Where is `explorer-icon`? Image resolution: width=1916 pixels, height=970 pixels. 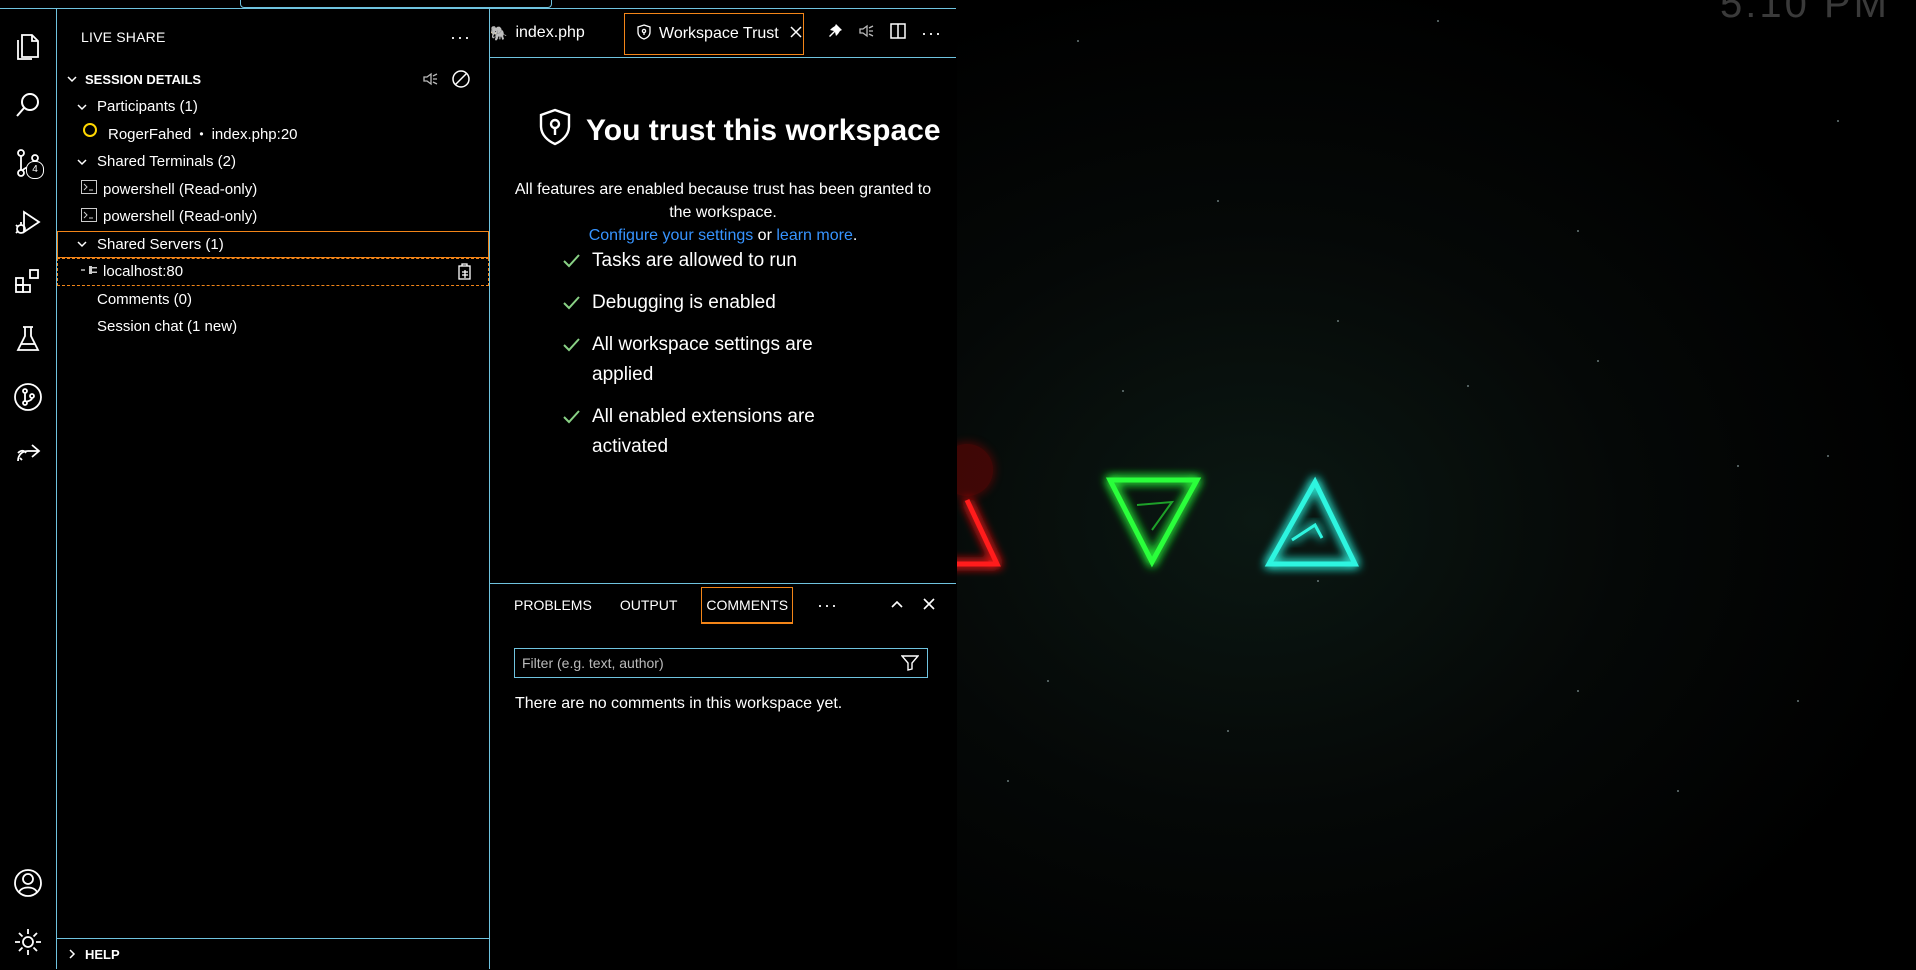
explorer-icon is located at coordinates (28, 47).